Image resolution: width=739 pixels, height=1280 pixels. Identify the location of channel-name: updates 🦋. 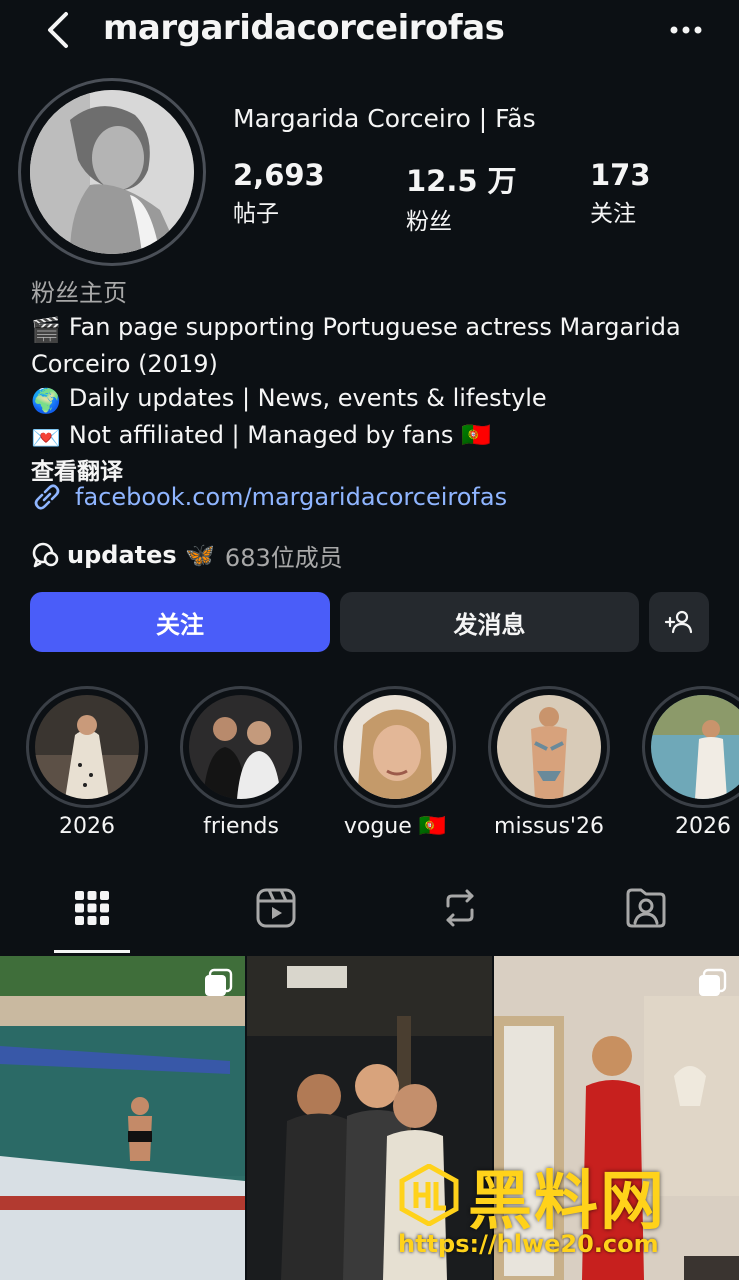
(141, 555).